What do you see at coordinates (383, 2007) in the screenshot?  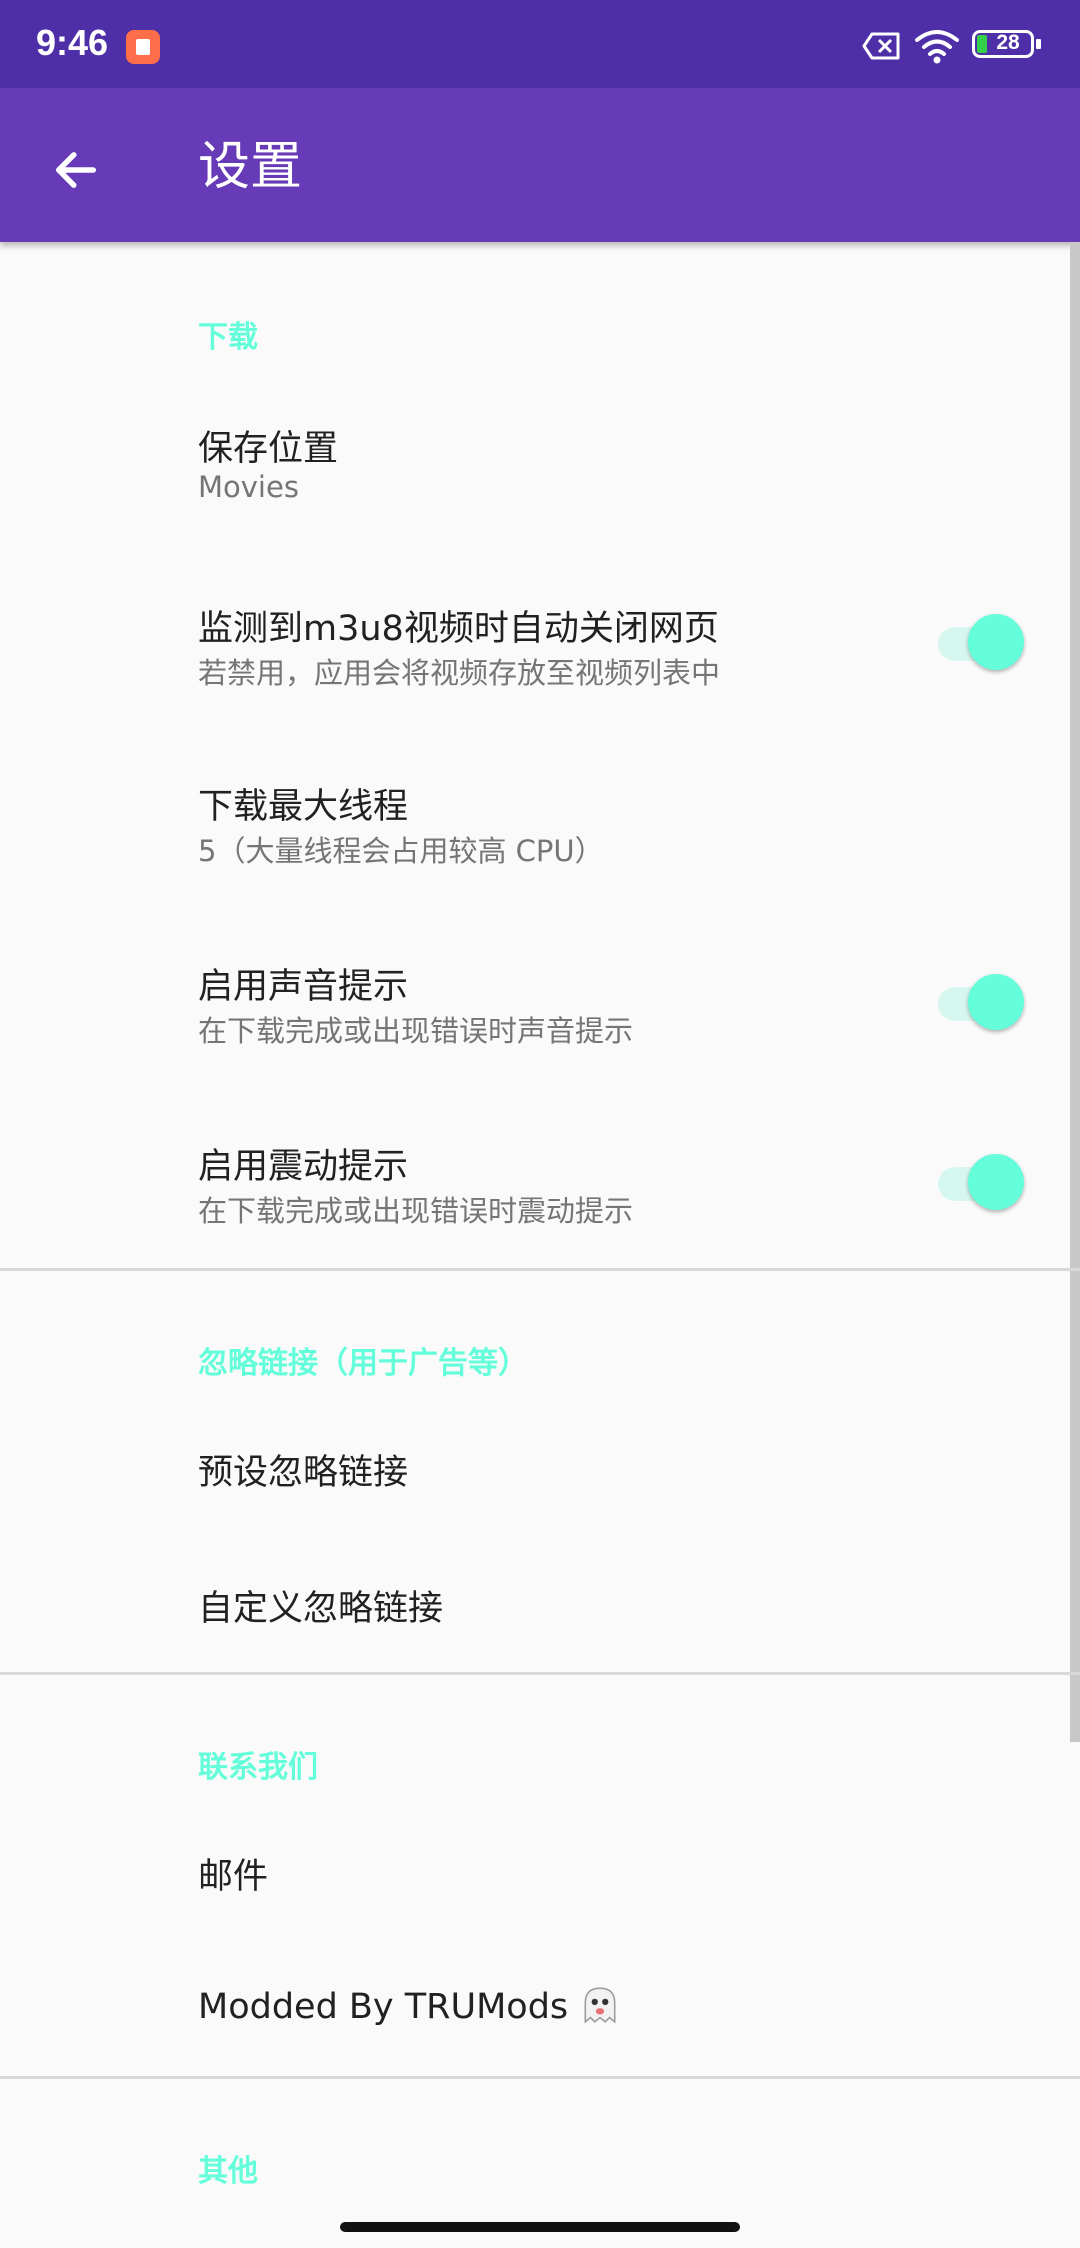 I see `modded-by-text: Modded By TRUMods` at bounding box center [383, 2007].